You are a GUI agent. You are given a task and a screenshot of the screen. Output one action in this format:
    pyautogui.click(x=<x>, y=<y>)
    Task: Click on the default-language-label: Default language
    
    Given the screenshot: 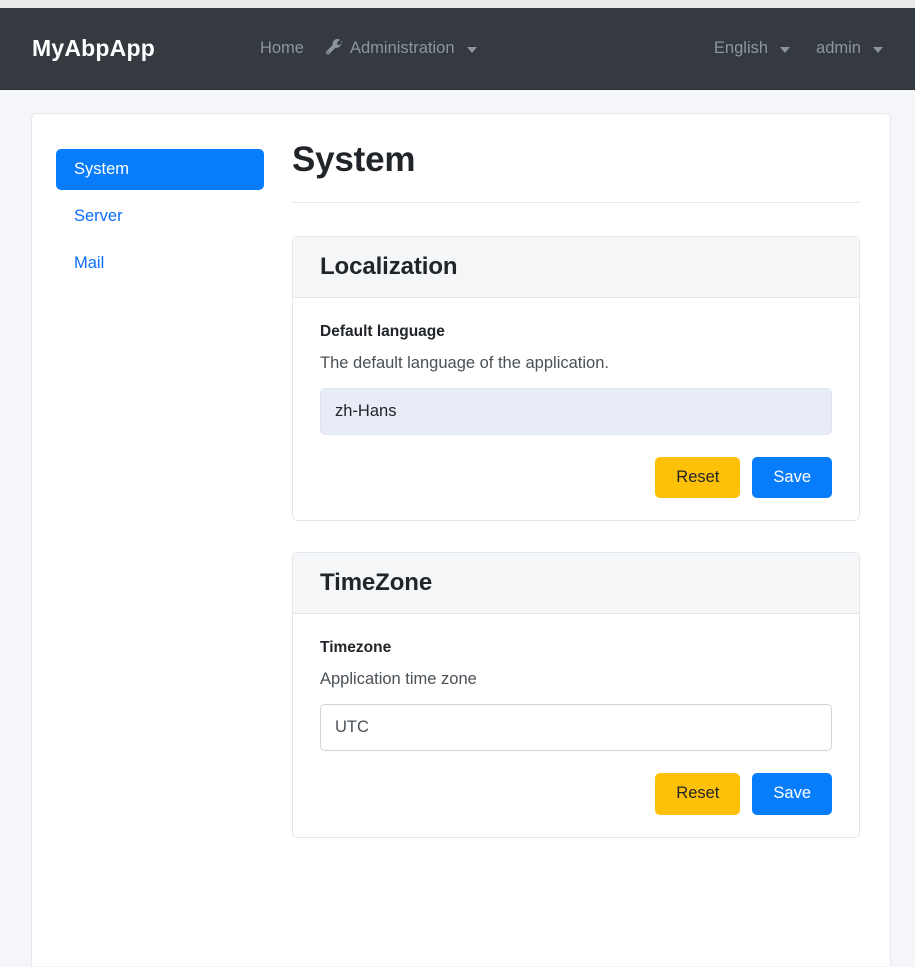 What is the action you would take?
    pyautogui.click(x=382, y=331)
    